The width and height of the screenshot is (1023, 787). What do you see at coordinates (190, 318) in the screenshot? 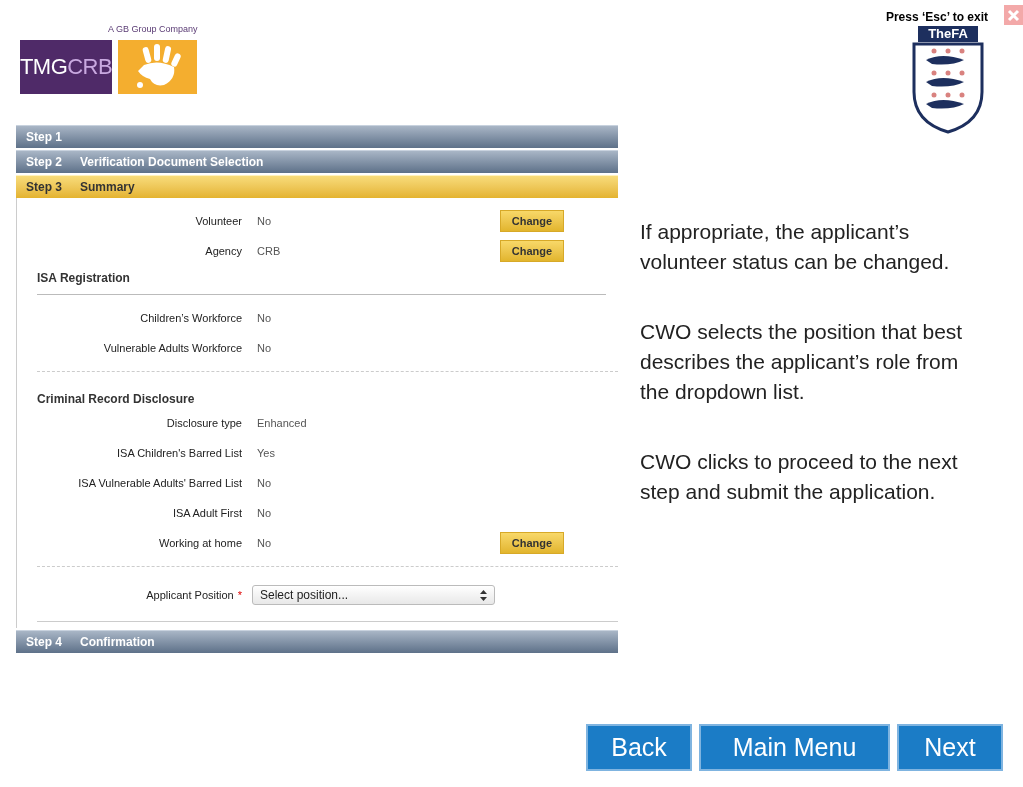
I see `field-label: Children’s Workforce` at bounding box center [190, 318].